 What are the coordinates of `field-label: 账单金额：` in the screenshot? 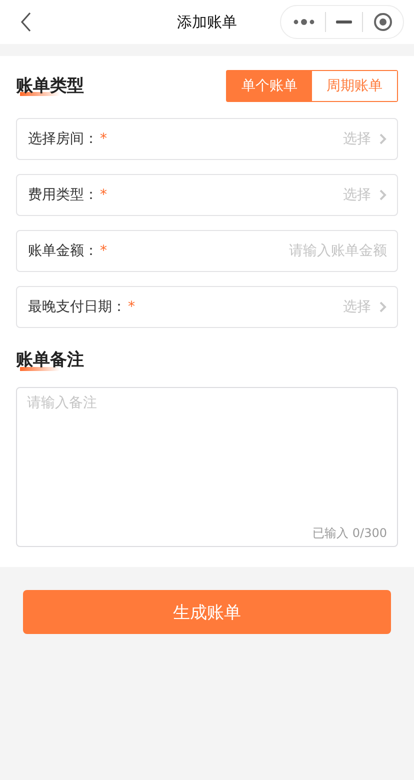 It's located at (63, 251).